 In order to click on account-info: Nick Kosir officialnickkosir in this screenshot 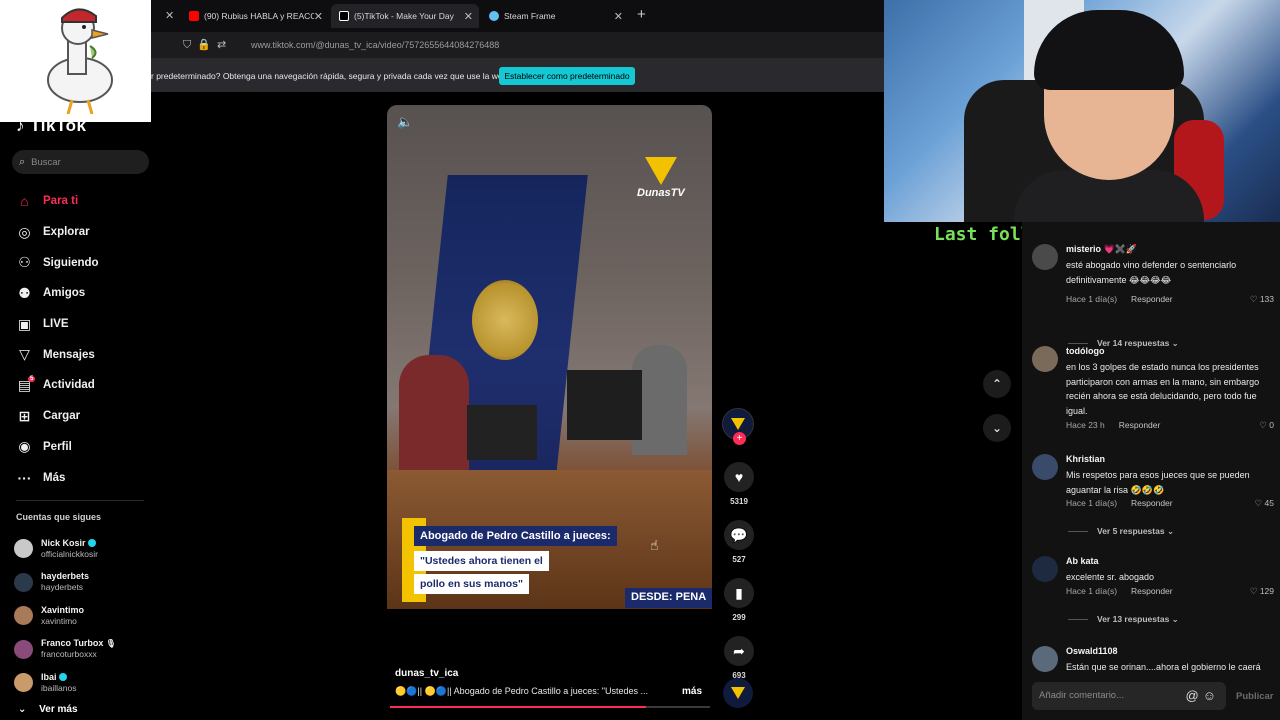, I will do `click(69, 549)`.